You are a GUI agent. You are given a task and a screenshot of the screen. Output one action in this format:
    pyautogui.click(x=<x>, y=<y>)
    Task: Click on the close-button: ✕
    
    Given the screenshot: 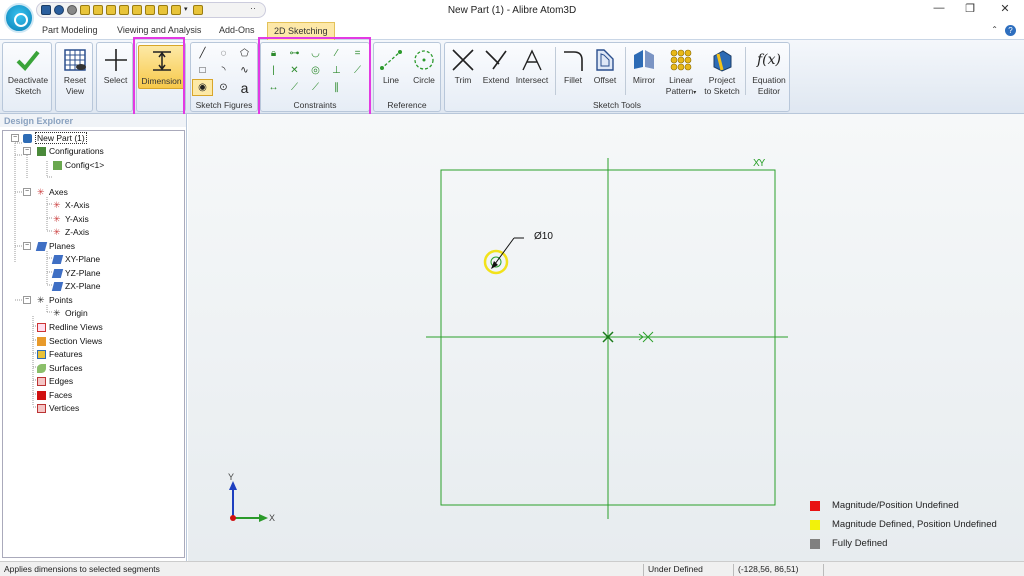 What is the action you would take?
    pyautogui.click(x=1005, y=10)
    